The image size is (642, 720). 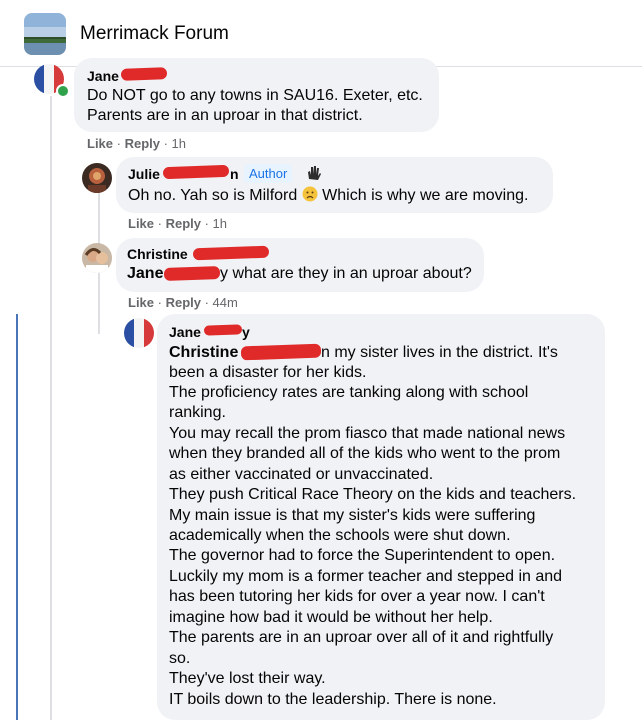 I want to click on comment-author: Julie, so click(x=144, y=174).